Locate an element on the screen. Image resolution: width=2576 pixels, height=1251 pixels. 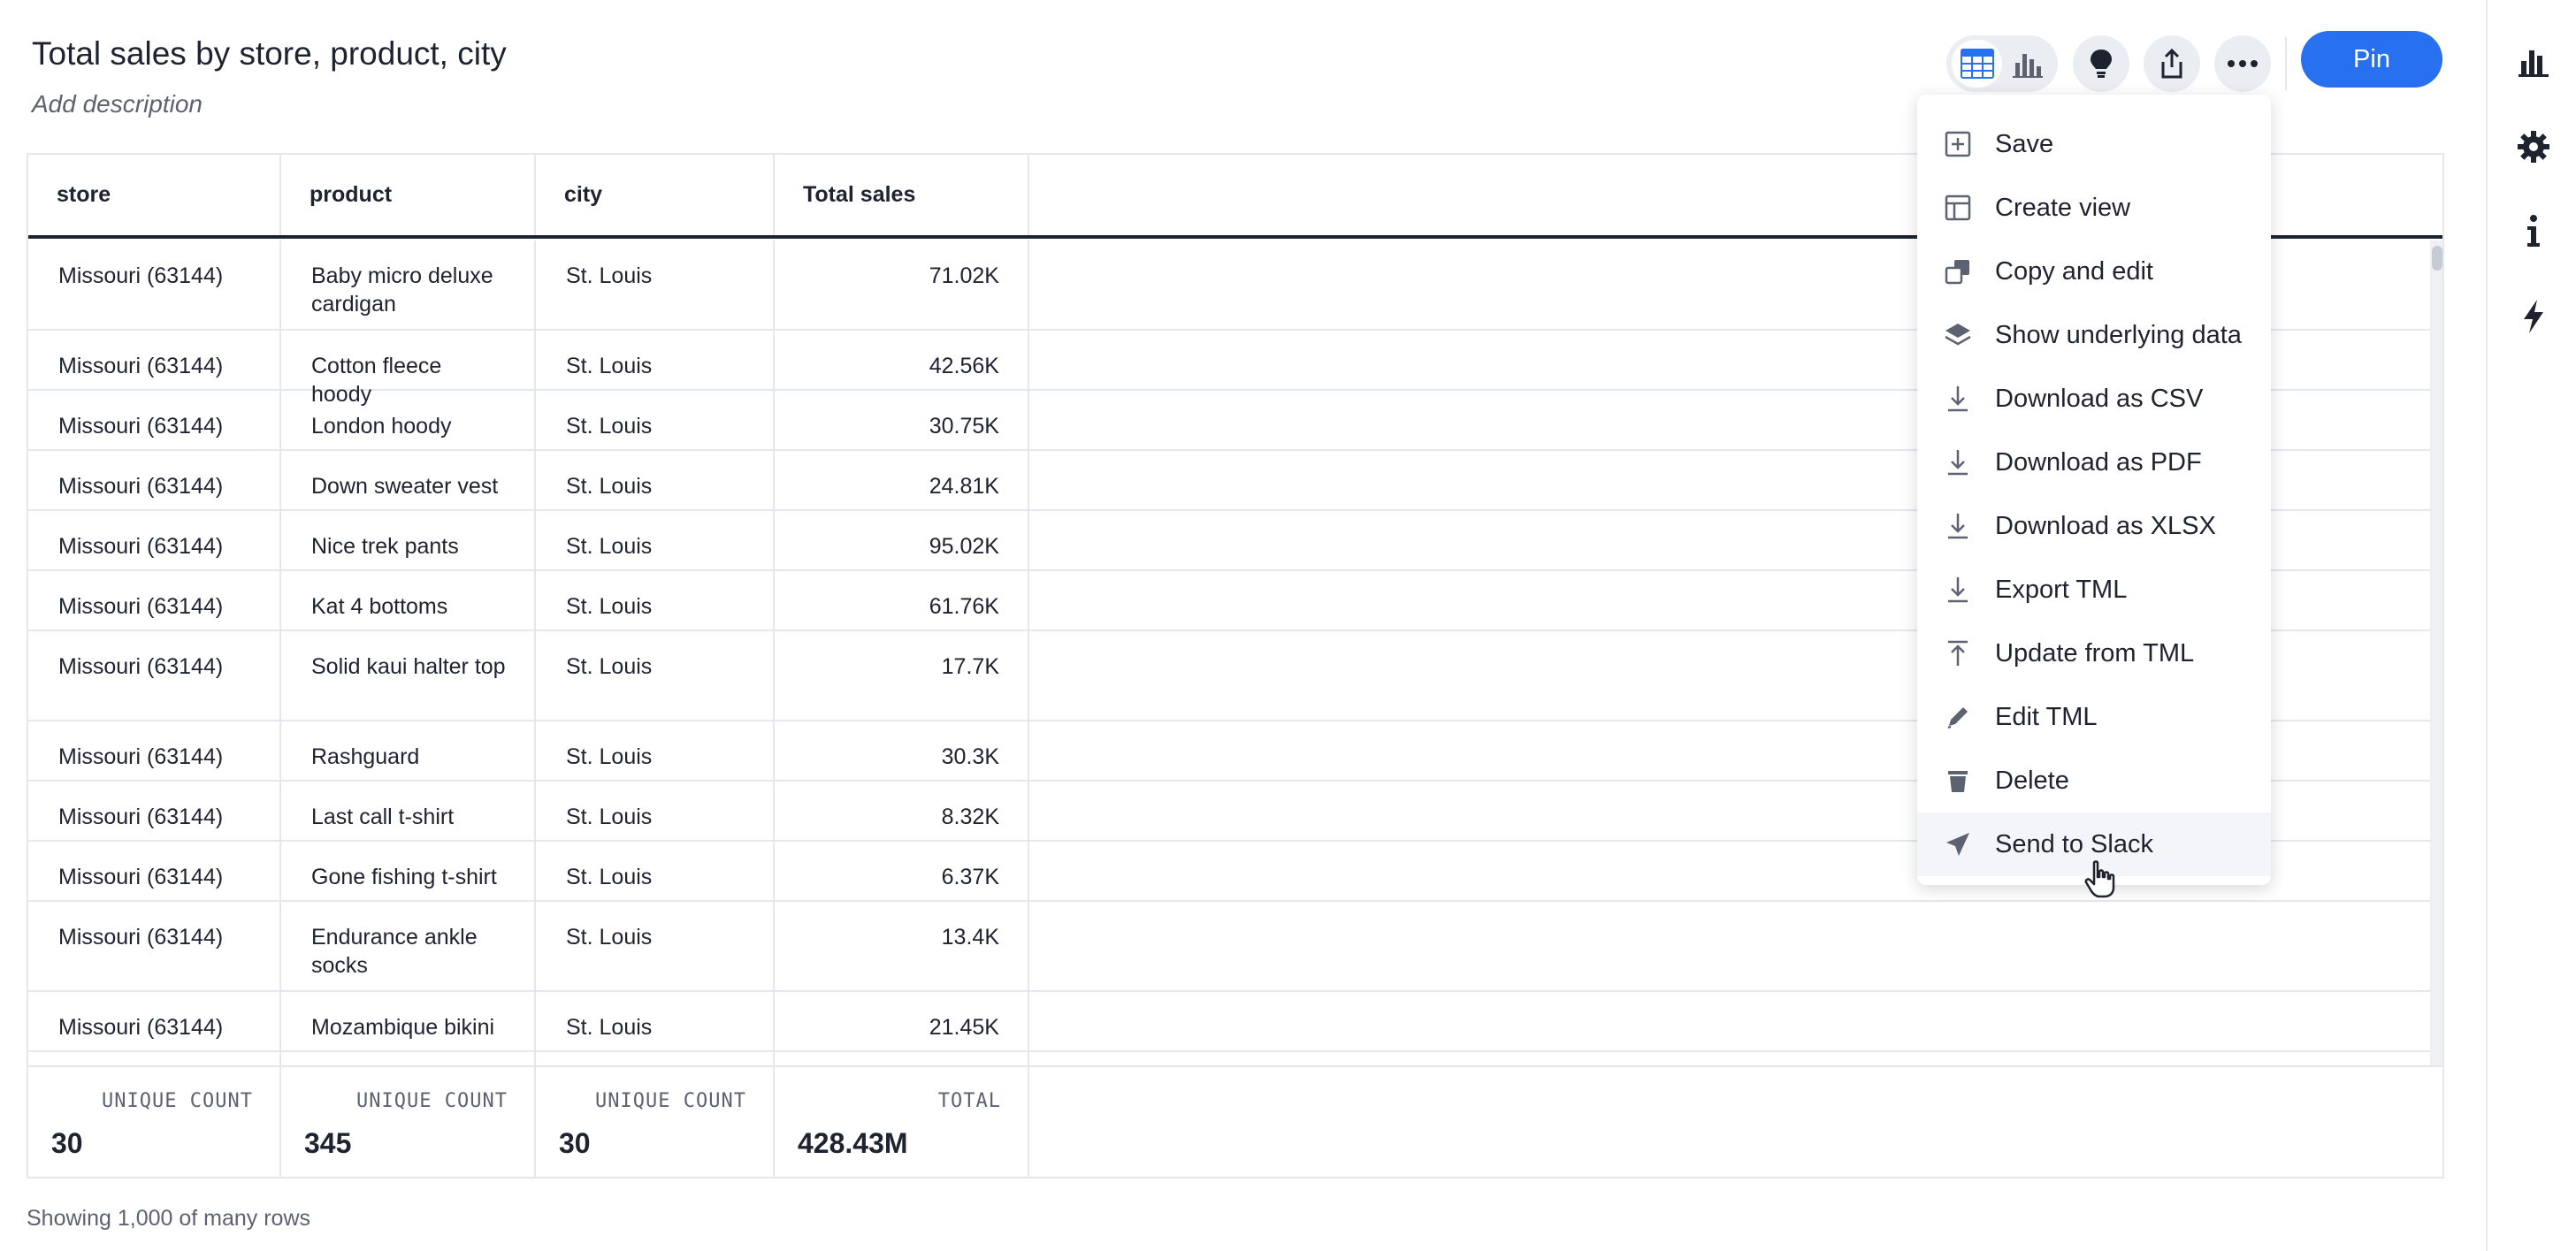
cell-product: Kat 4 bottoms is located at coordinates (409, 600).